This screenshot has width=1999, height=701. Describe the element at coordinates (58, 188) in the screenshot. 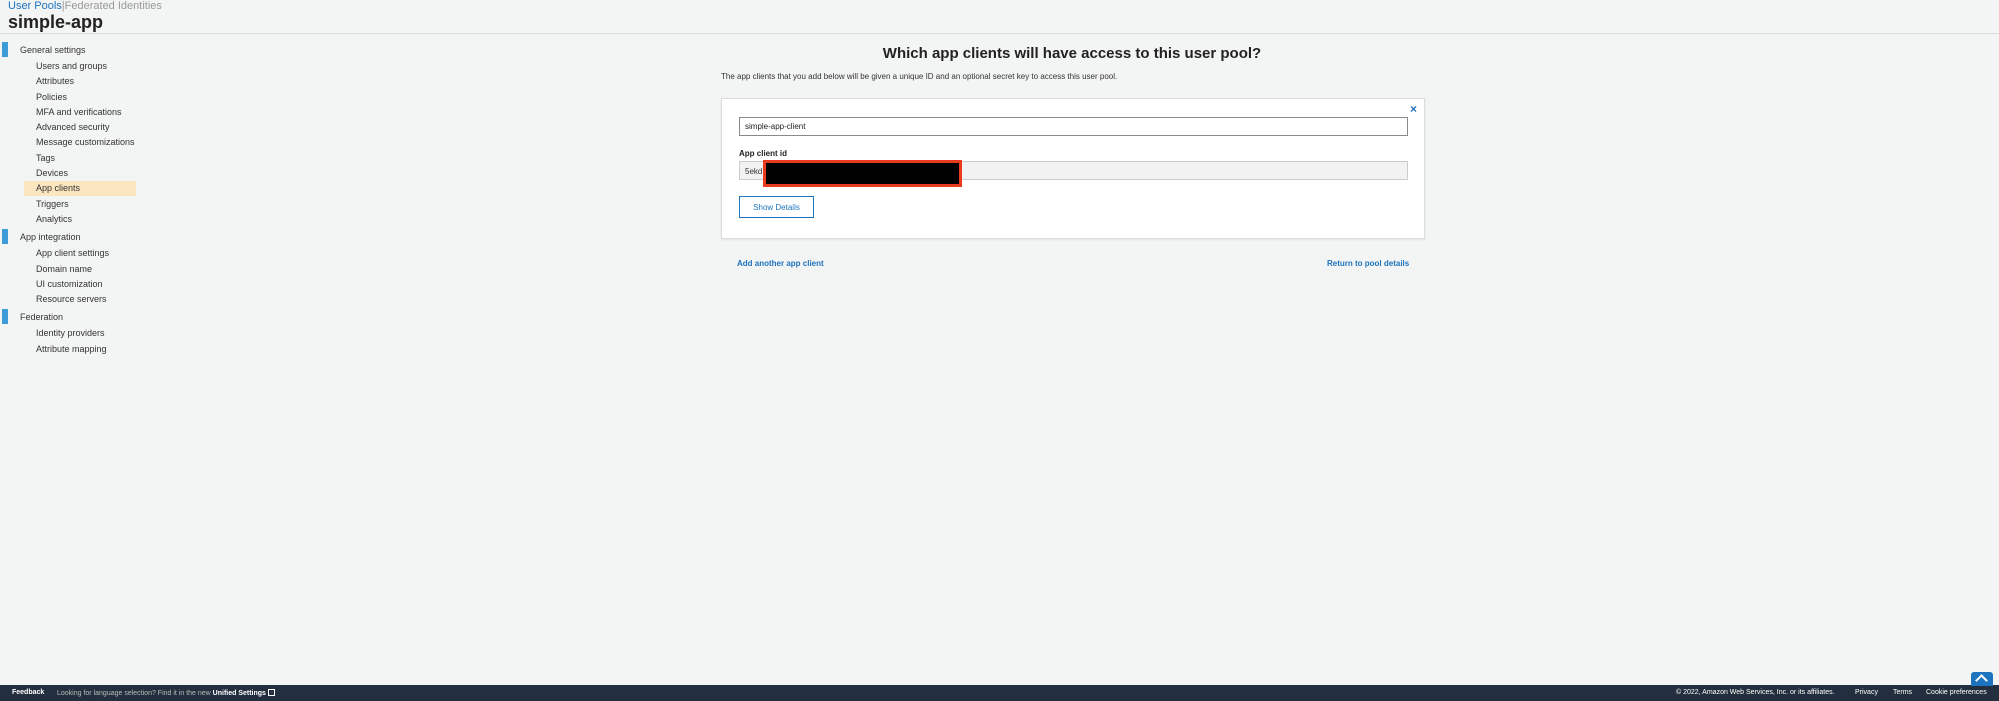

I see `sidebar-item-label: App clients` at that location.